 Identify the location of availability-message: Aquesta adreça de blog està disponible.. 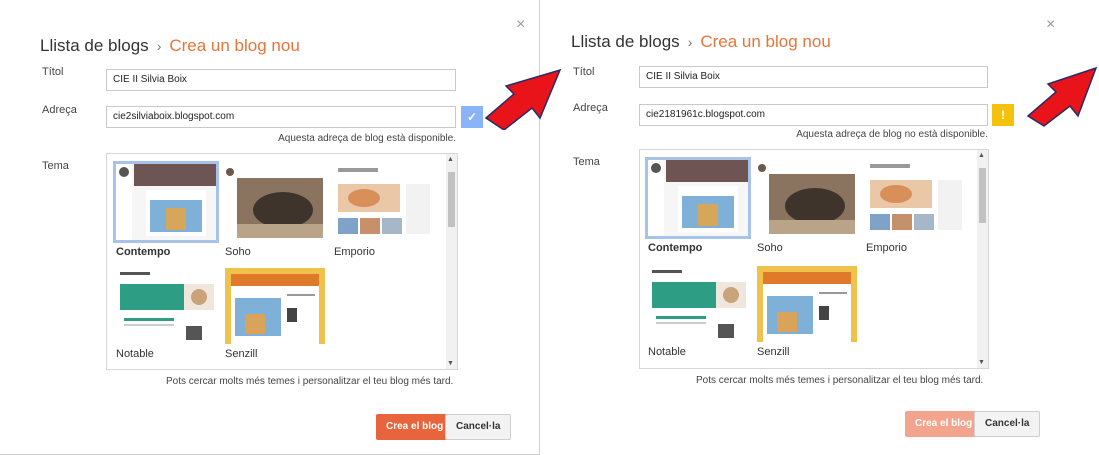
(367, 138).